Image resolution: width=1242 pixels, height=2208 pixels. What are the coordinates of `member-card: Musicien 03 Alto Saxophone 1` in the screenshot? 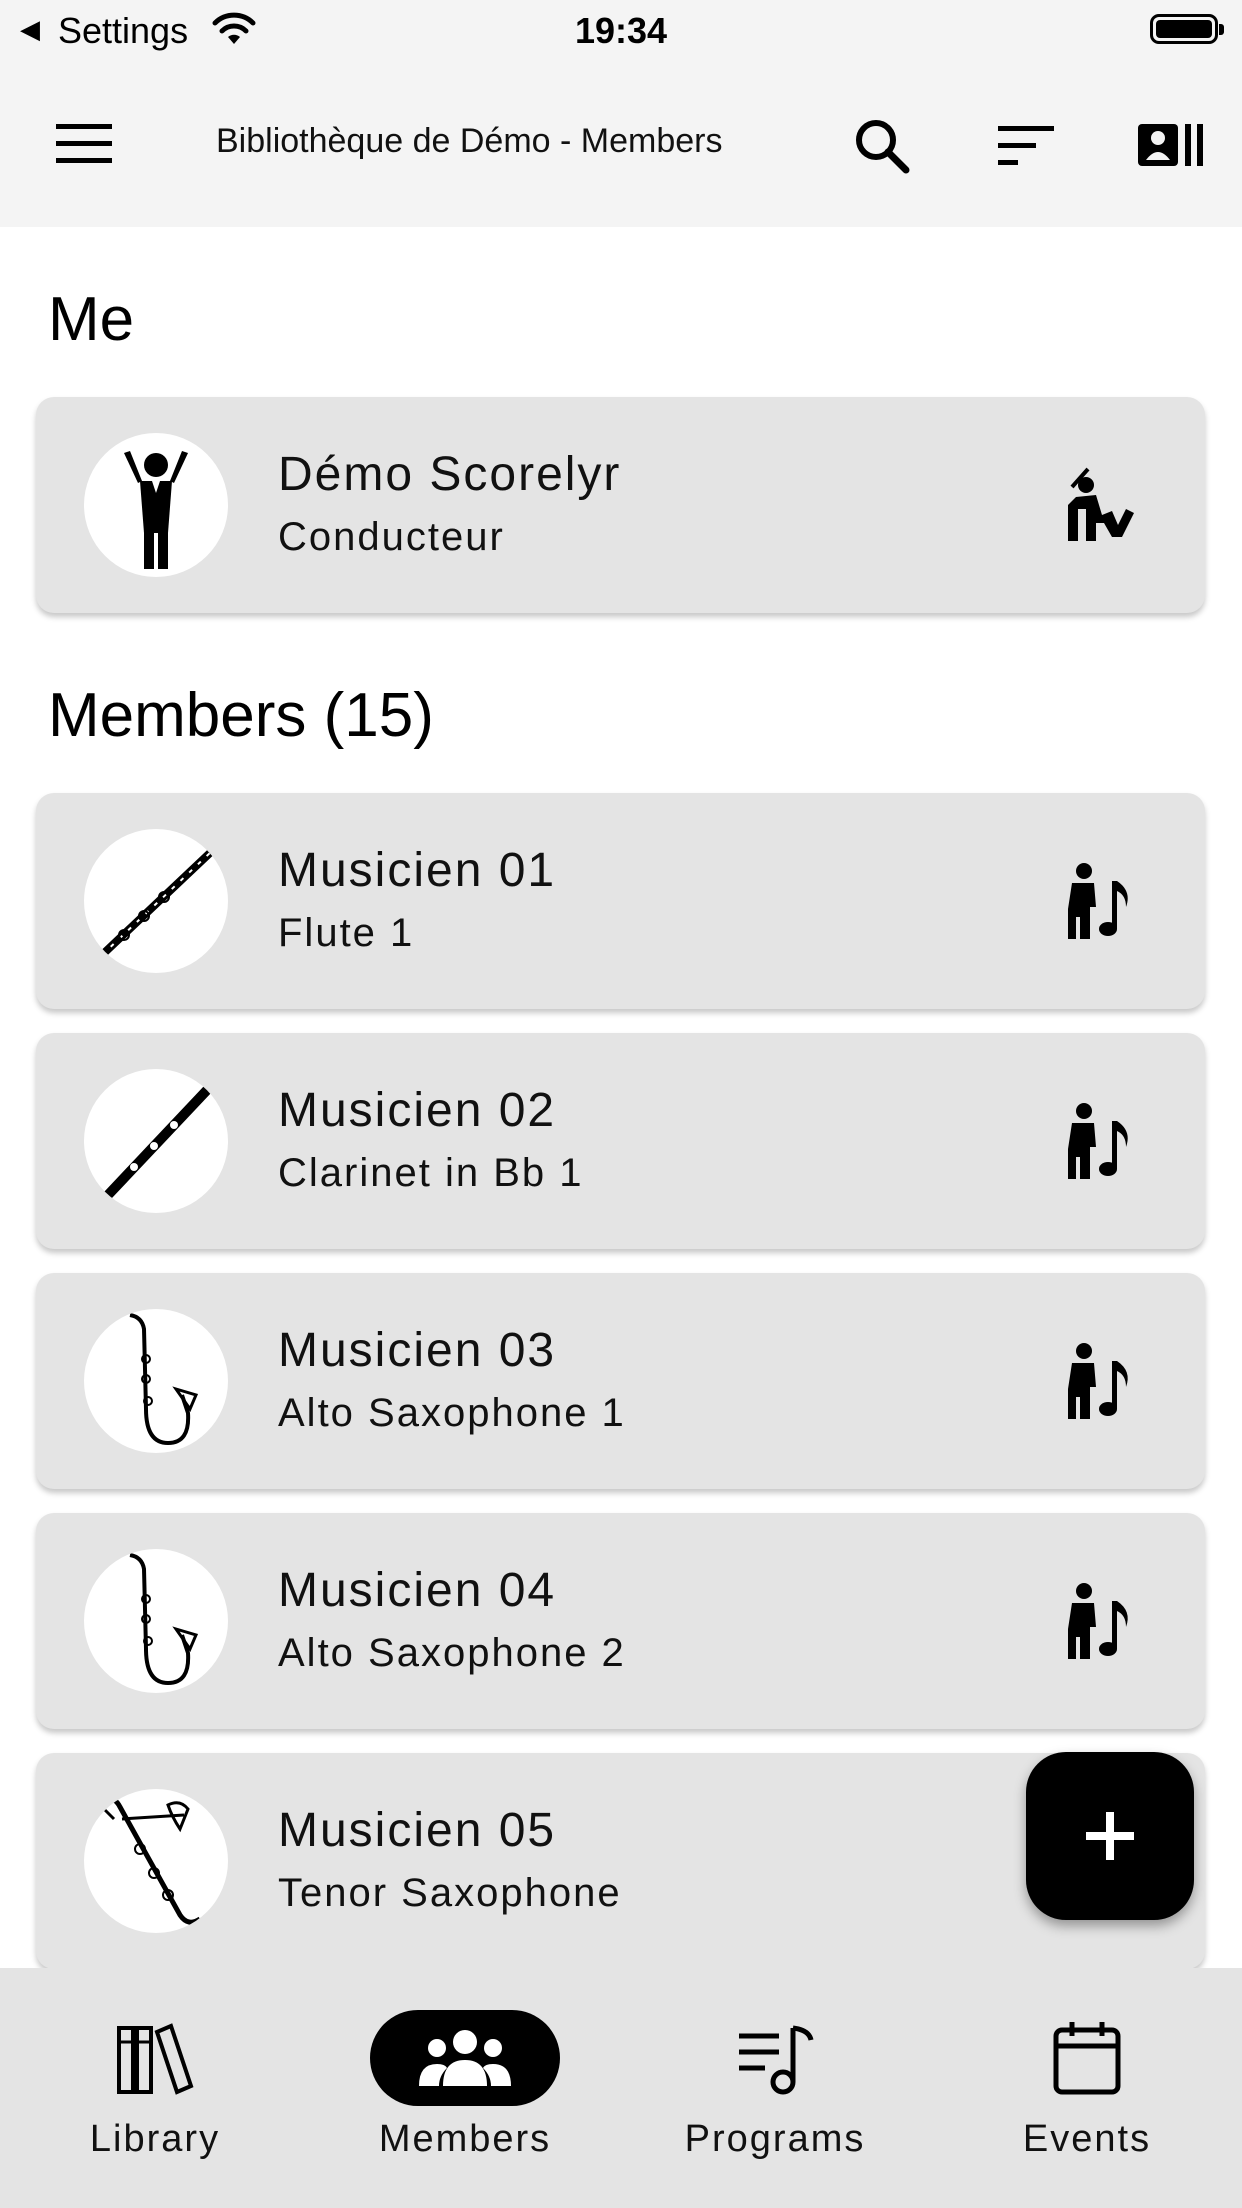 It's located at (620, 1381).